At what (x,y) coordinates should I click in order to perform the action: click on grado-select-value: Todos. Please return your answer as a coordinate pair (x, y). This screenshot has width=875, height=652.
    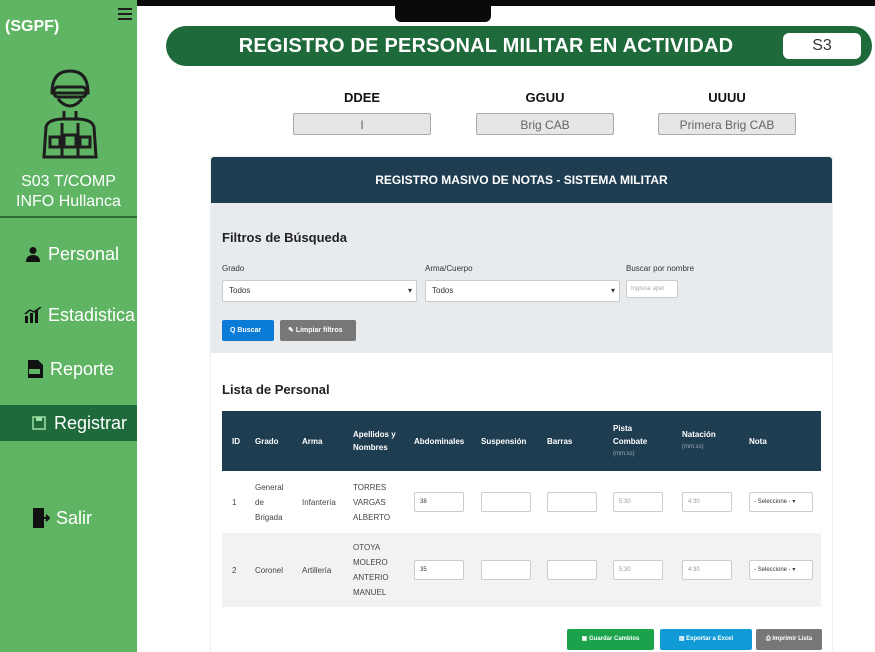
    Looking at the image, I should click on (240, 290).